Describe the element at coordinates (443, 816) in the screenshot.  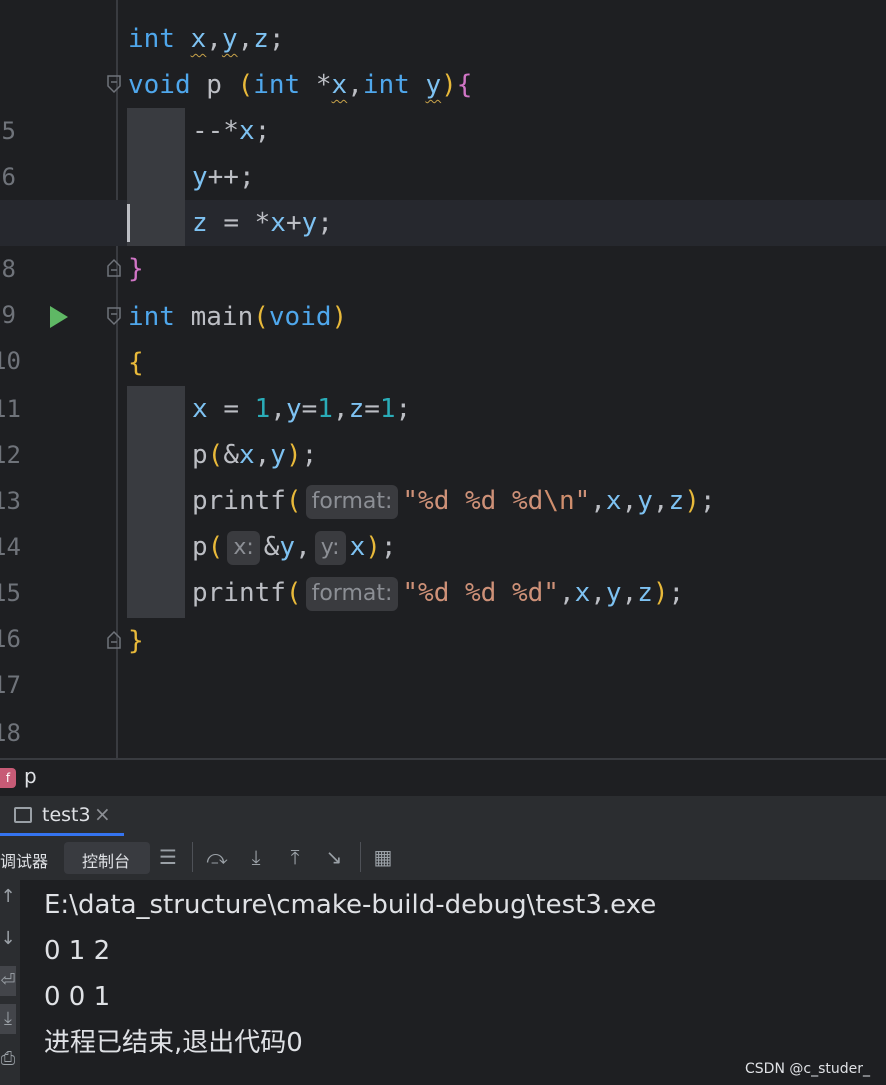
I see `run-tab-bar: test3 ×` at that location.